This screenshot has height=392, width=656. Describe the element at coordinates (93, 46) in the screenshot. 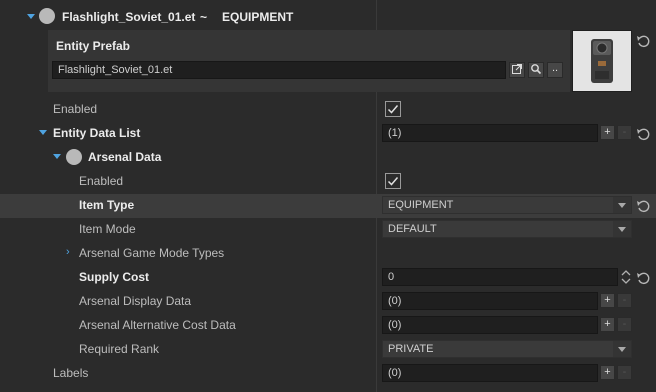

I see `prefab-title: Entity Prefab` at that location.